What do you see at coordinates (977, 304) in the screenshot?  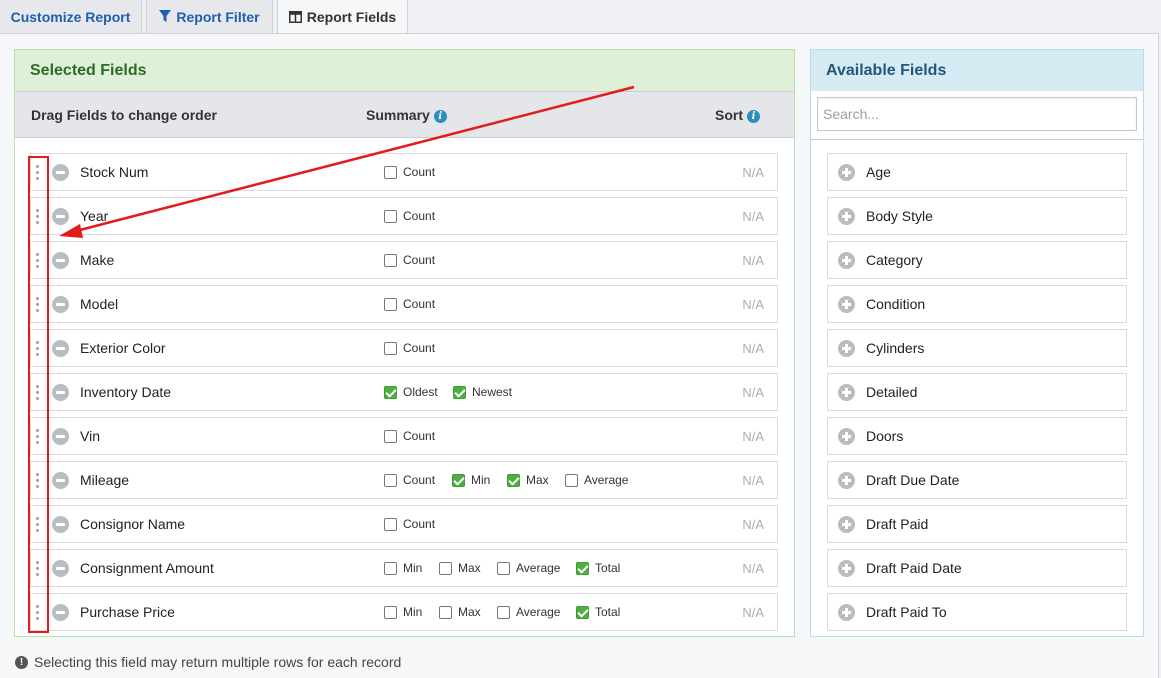 I see `available-field-row: Condition` at bounding box center [977, 304].